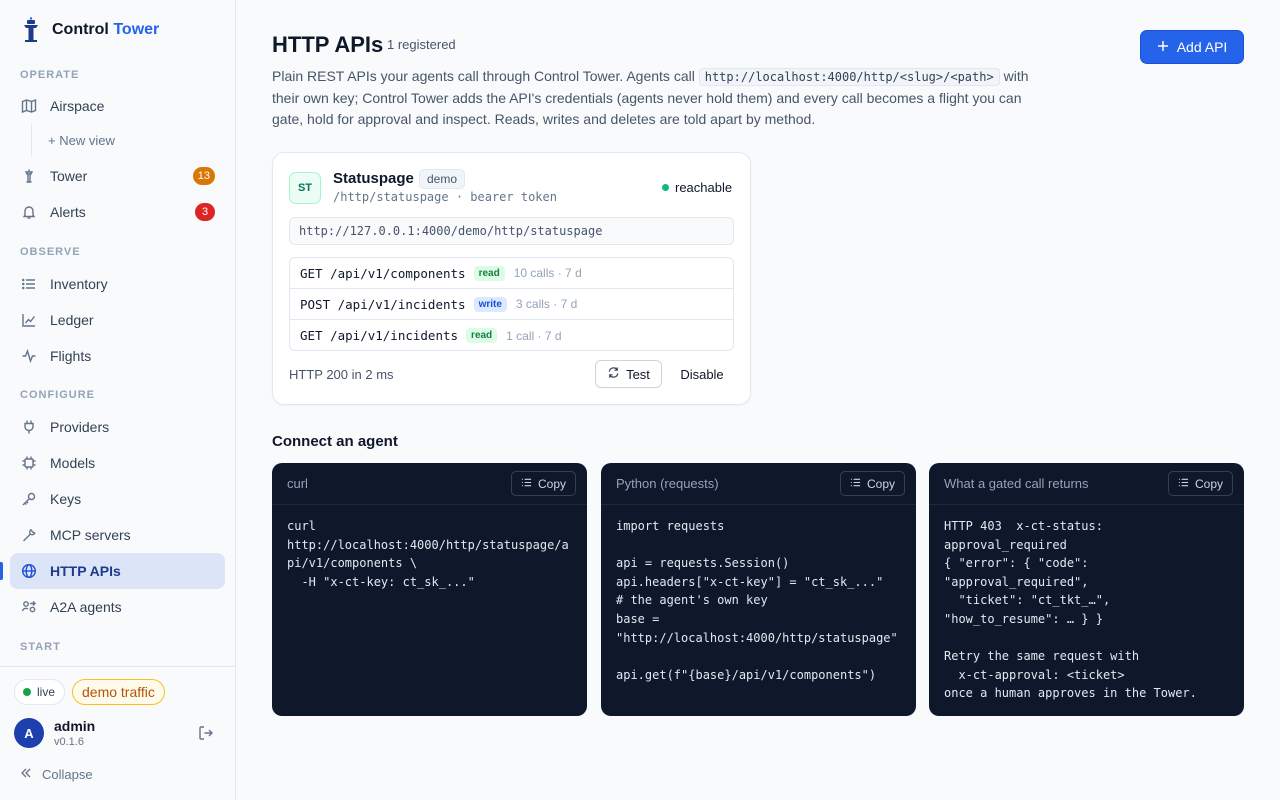  Describe the element at coordinates (75, 726) in the screenshot. I see `user-name: admin` at that location.